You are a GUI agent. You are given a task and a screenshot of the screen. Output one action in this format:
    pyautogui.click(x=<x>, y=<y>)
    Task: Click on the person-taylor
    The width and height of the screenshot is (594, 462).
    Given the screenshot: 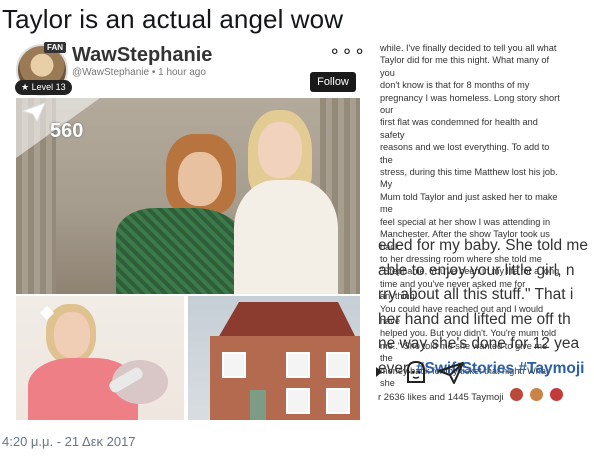 What is the action you would take?
    pyautogui.click(x=171, y=211)
    